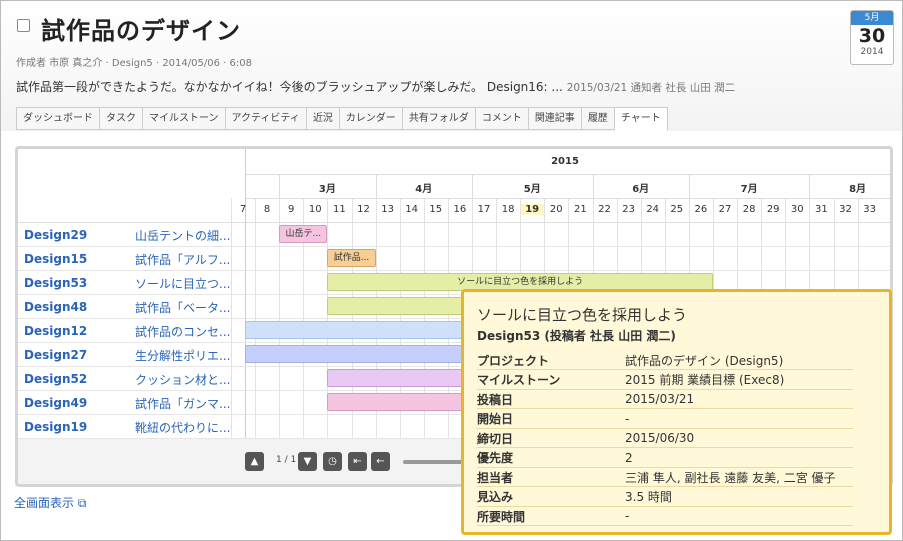 This screenshot has width=903, height=541. I want to click on week-label: 25, so click(677, 209).